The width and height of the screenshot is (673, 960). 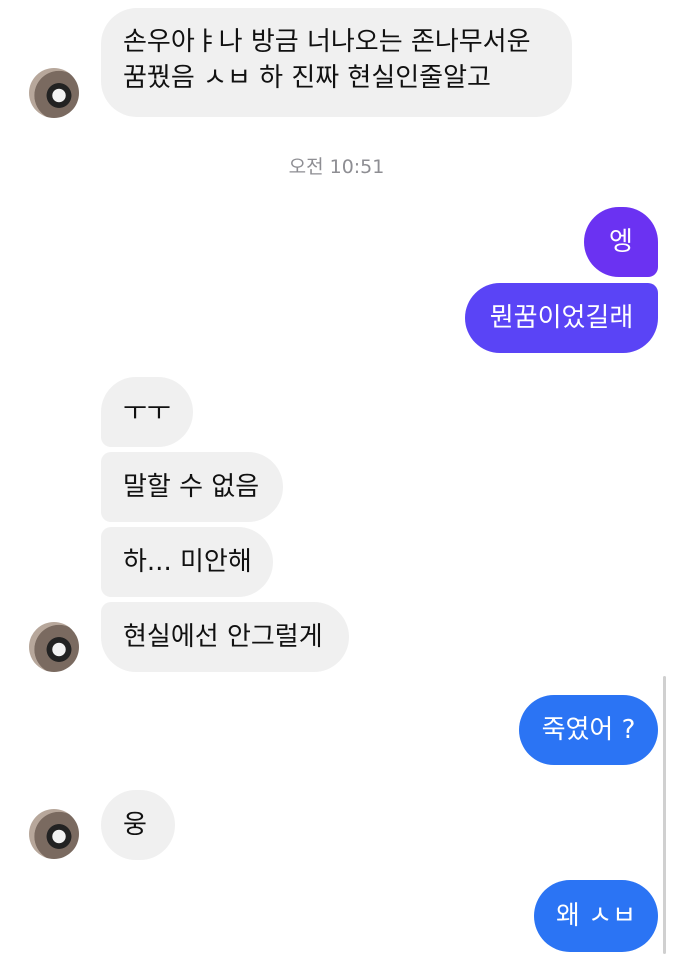 I want to click on incoming-message: 말할 수 없음, so click(x=192, y=487).